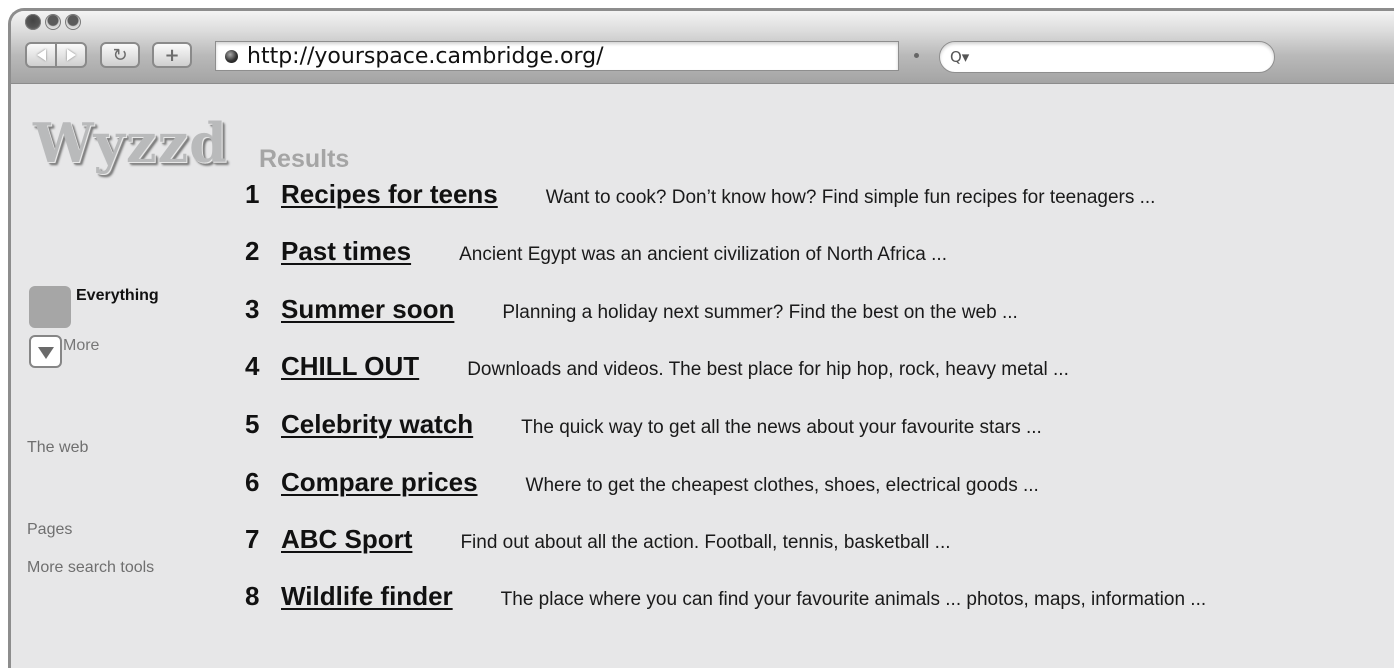 The height and width of the screenshot is (668, 1394). Describe the element at coordinates (252, 251) in the screenshot. I see `result-number: 2` at that location.